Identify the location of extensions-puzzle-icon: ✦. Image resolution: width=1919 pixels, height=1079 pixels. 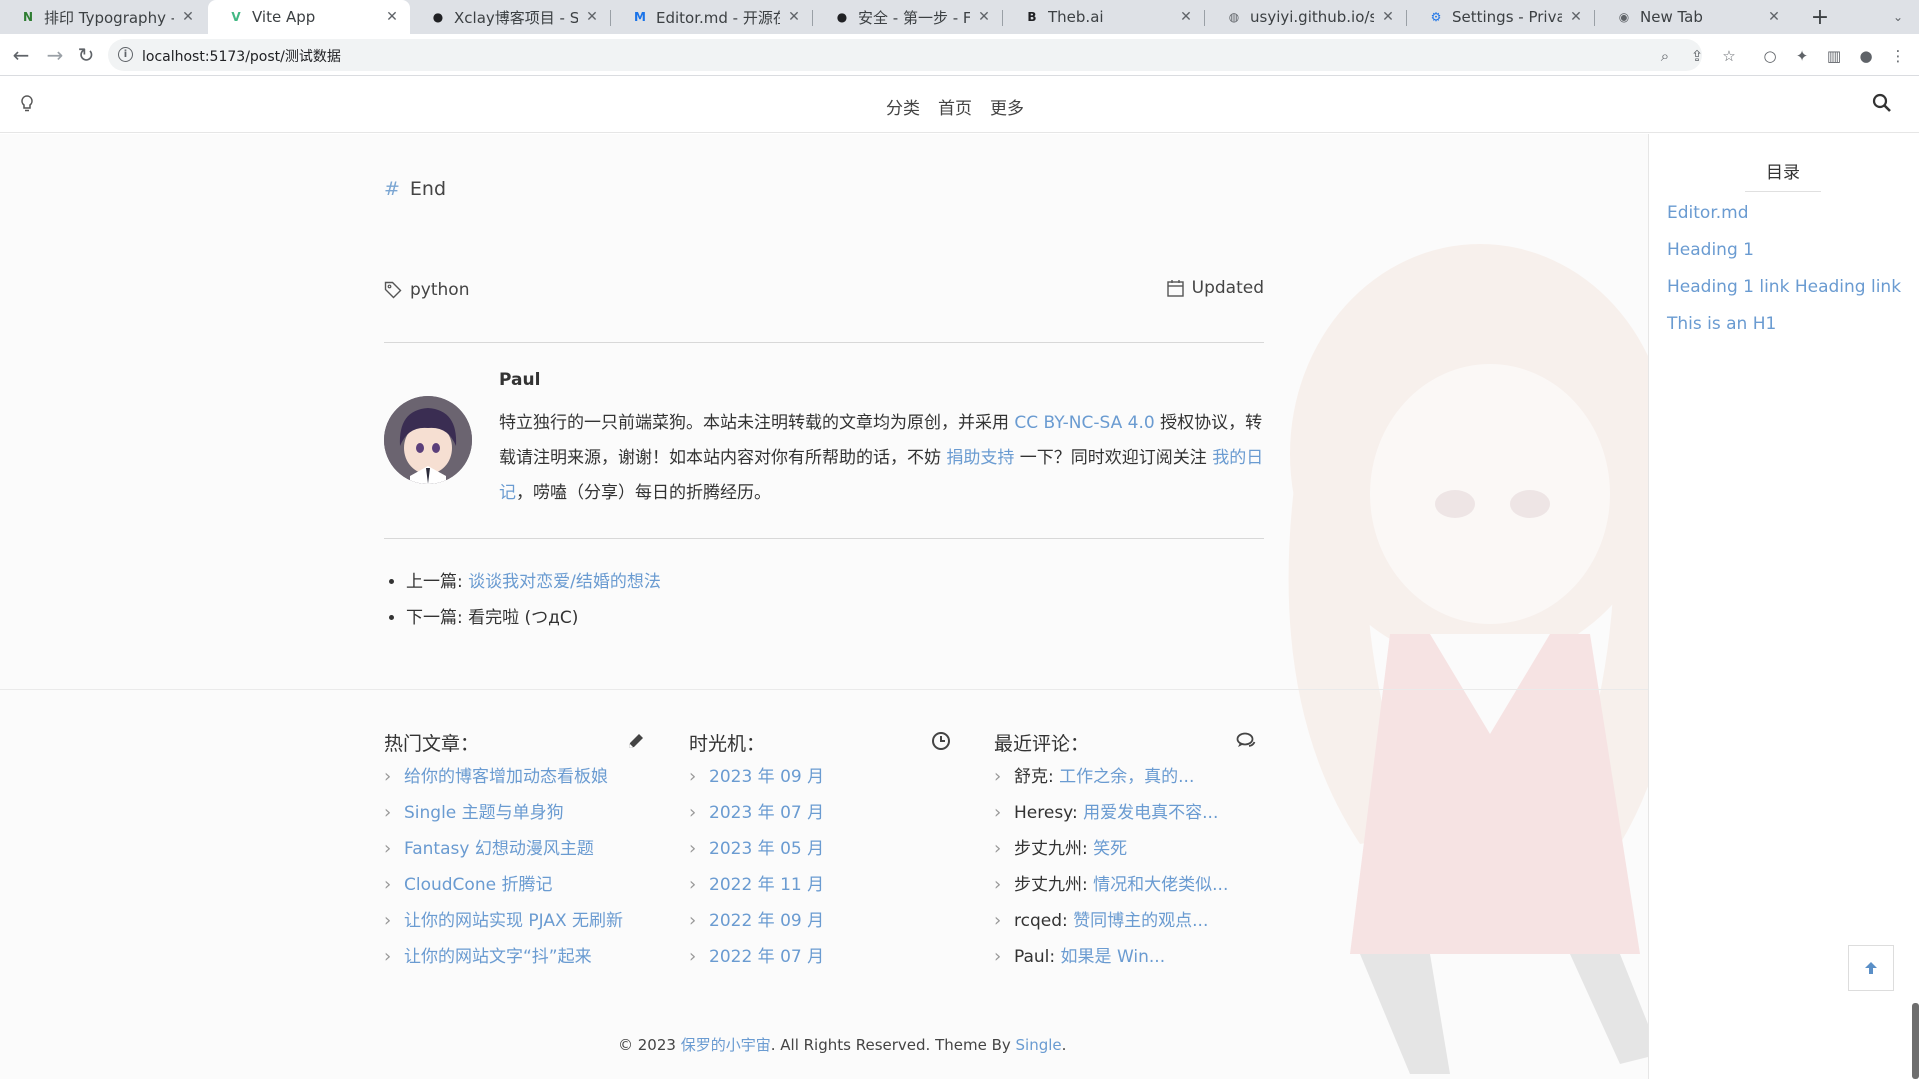
(1802, 56).